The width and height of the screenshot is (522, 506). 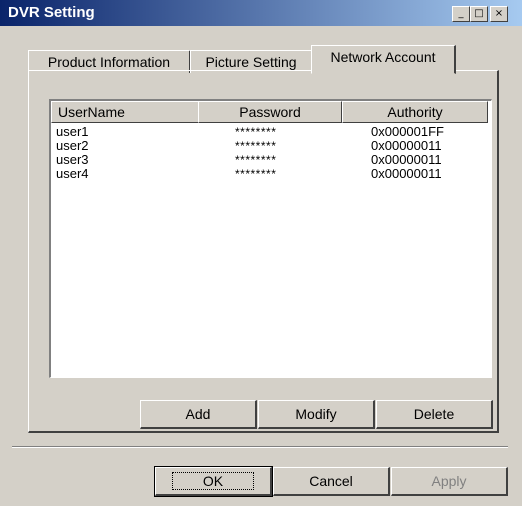 I want to click on table-row: user1 ******** 0x000001FF, so click(x=269, y=132).